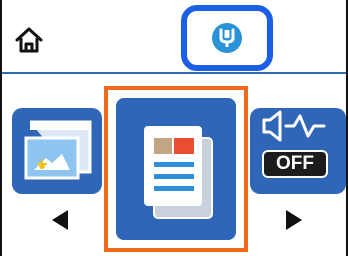  I want to click on home-icon, so click(29, 40).